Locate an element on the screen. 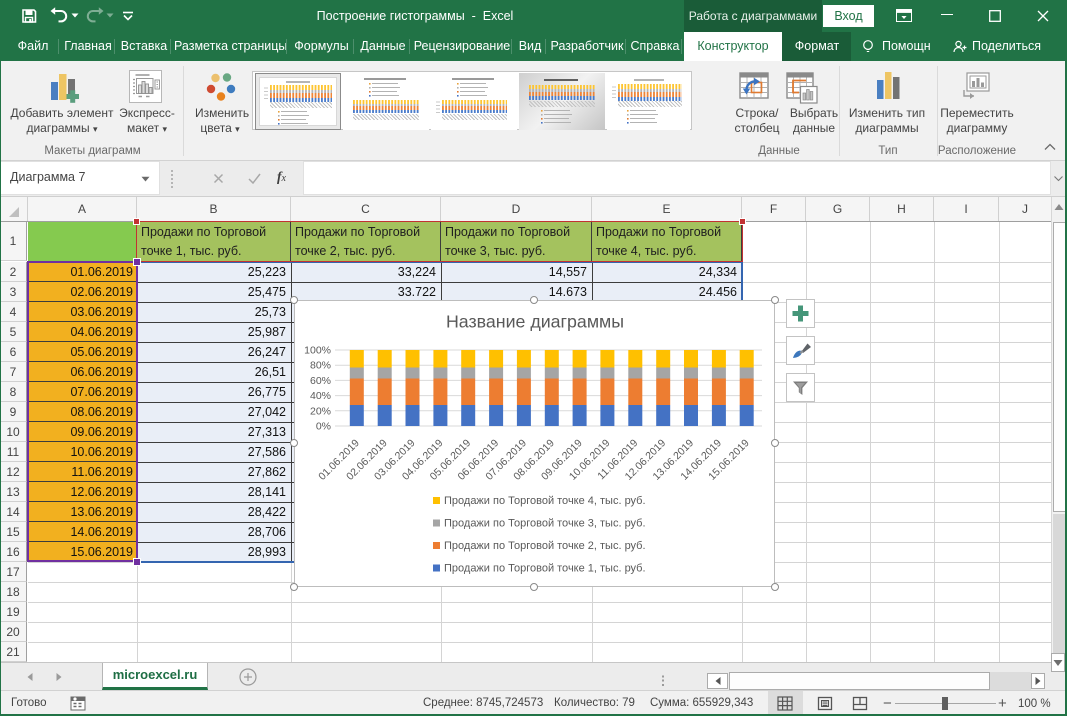 This screenshot has height=716, width=1067. svg-text: 40% is located at coordinates (320, 396).